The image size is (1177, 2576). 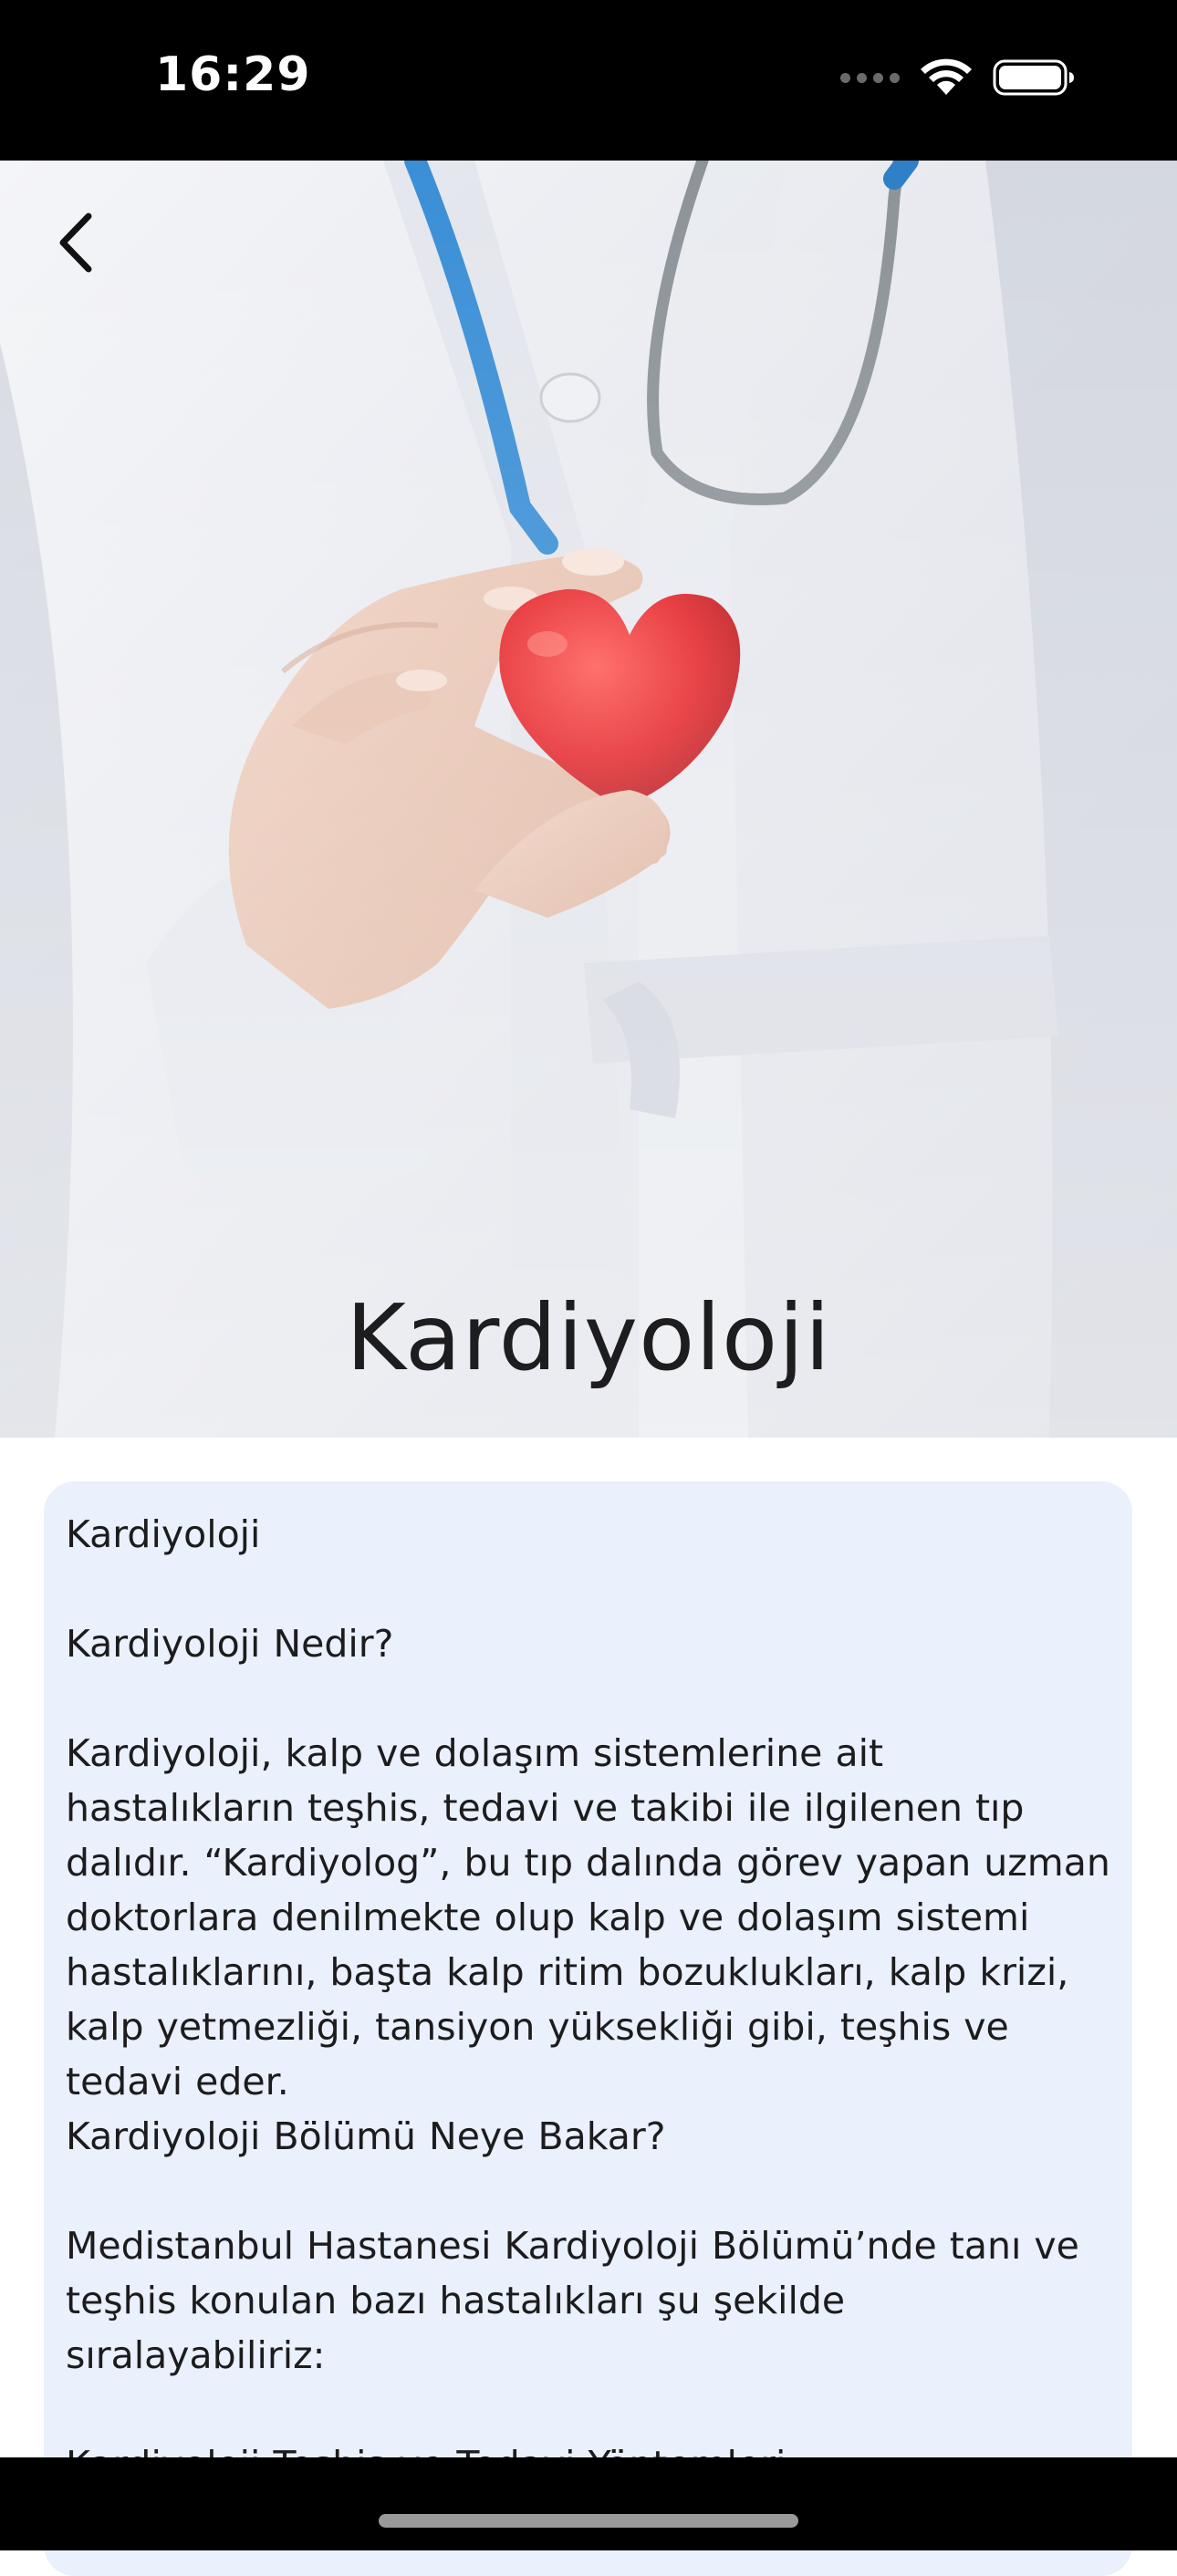 I want to click on page-title: Kardiyoloji, so click(x=589, y=1337).